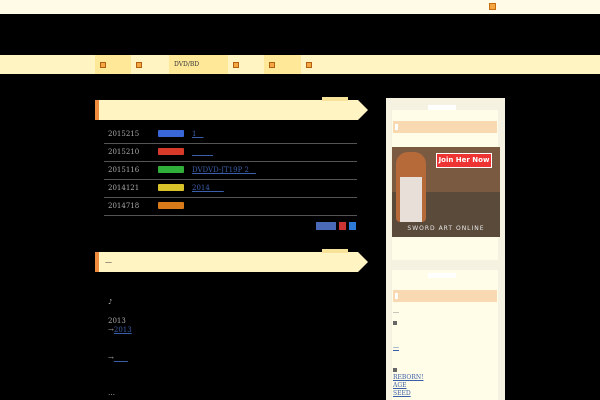 This screenshot has height=400, width=600. What do you see at coordinates (230, 188) in the screenshot?
I see `news-row: 2014121 2014` at bounding box center [230, 188].